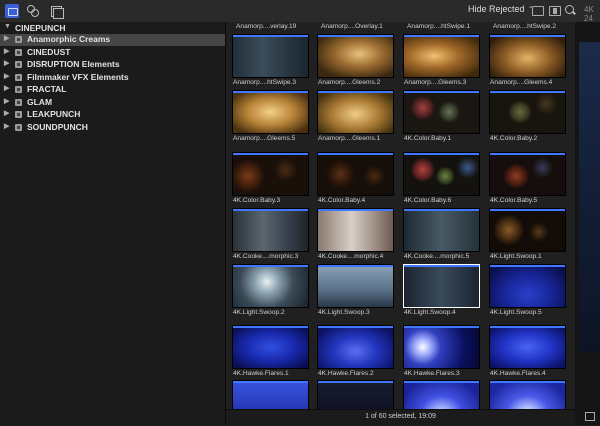 The width and height of the screenshot is (600, 426). I want to click on viewer-options-icon, so click(590, 416).